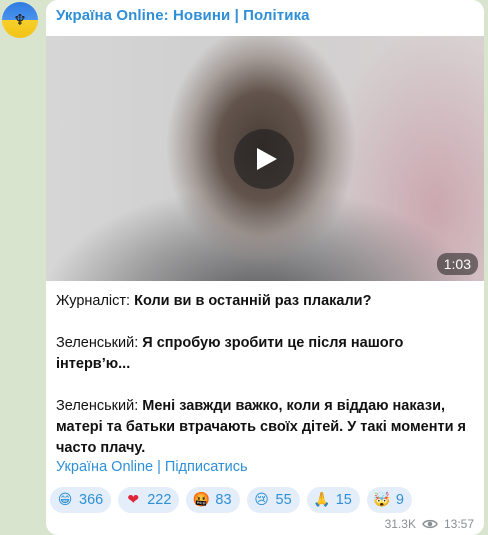  I want to click on reaction-grinning: 😁 366, so click(81, 500).